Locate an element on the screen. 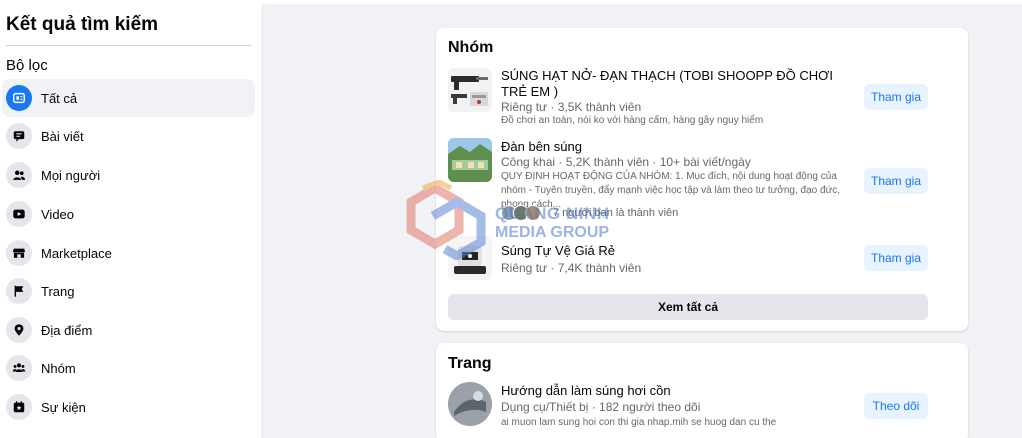  sidebar-item-posts: Bài viết is located at coordinates (128, 136).